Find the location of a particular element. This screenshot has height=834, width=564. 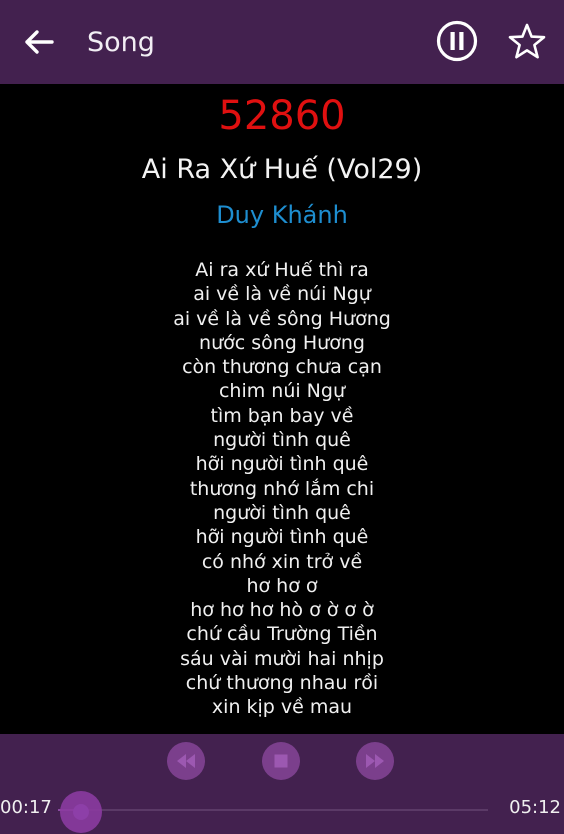

app-bar: Song is located at coordinates (282, 42).